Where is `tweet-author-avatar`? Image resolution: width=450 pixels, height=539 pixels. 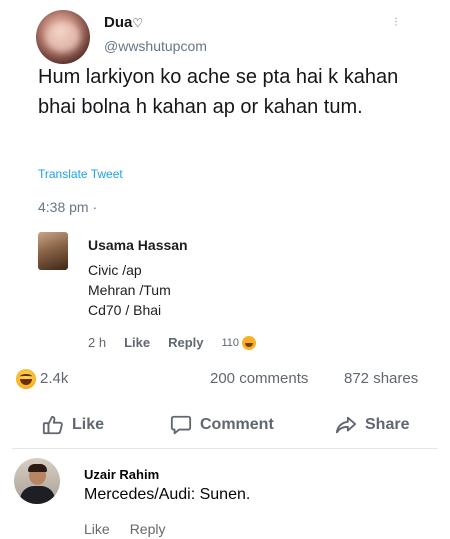 tweet-author-avatar is located at coordinates (63, 37).